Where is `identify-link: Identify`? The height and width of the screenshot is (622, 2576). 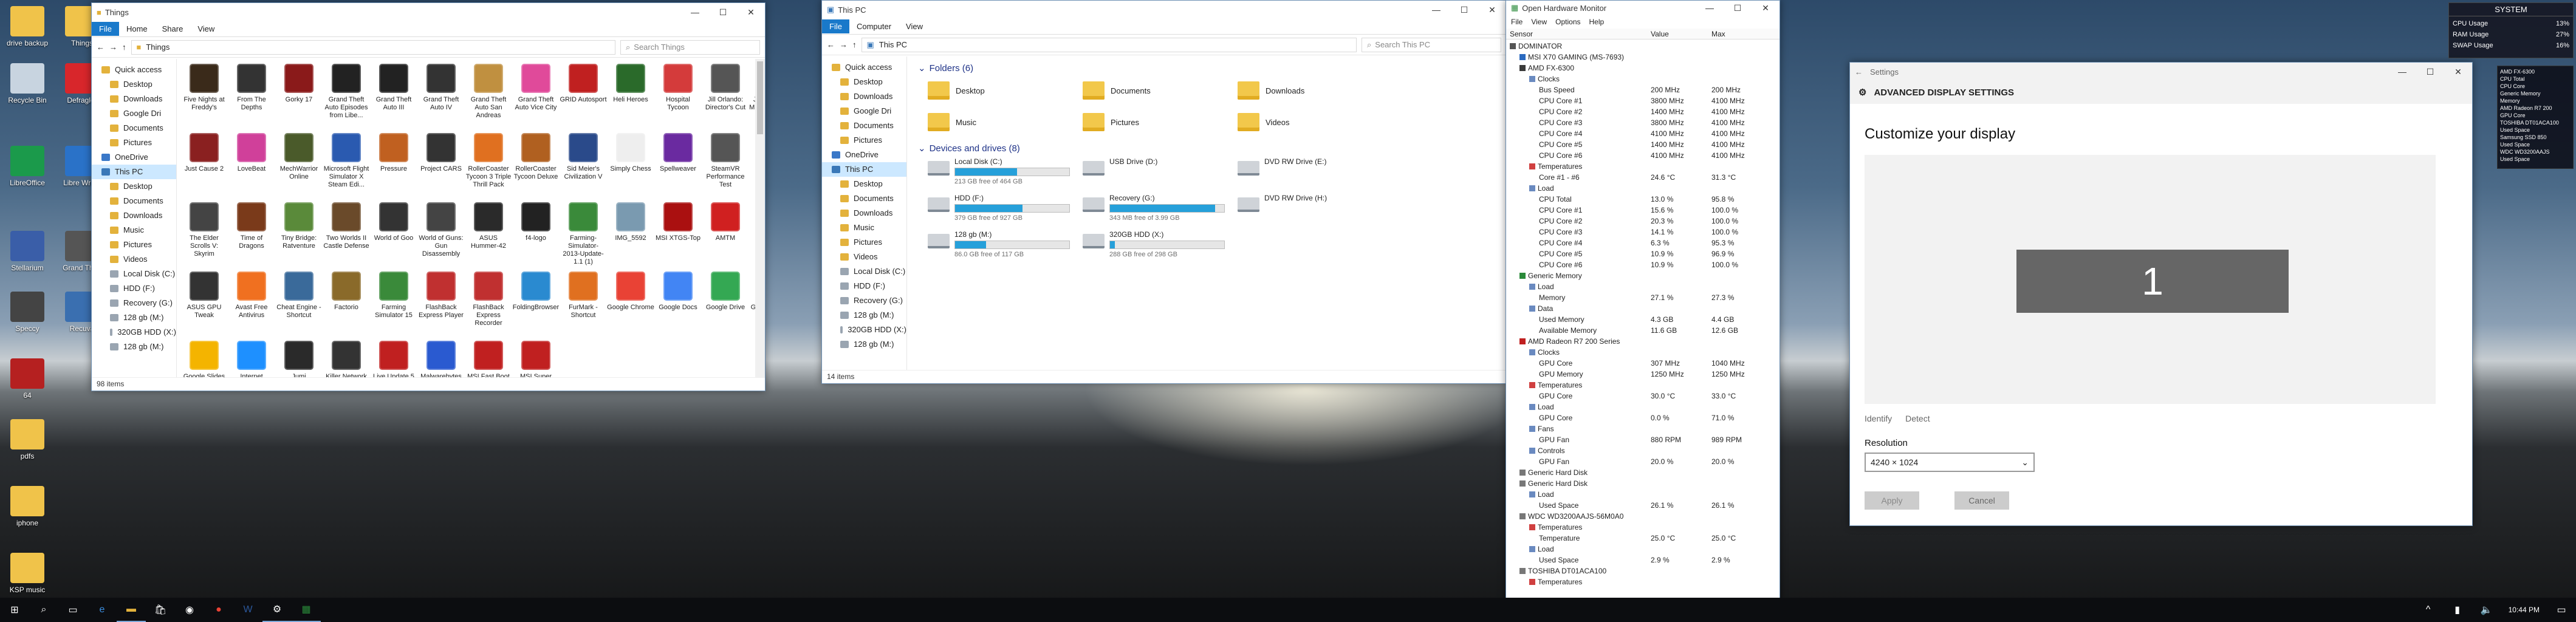
identify-link: Identify is located at coordinates (1878, 418).